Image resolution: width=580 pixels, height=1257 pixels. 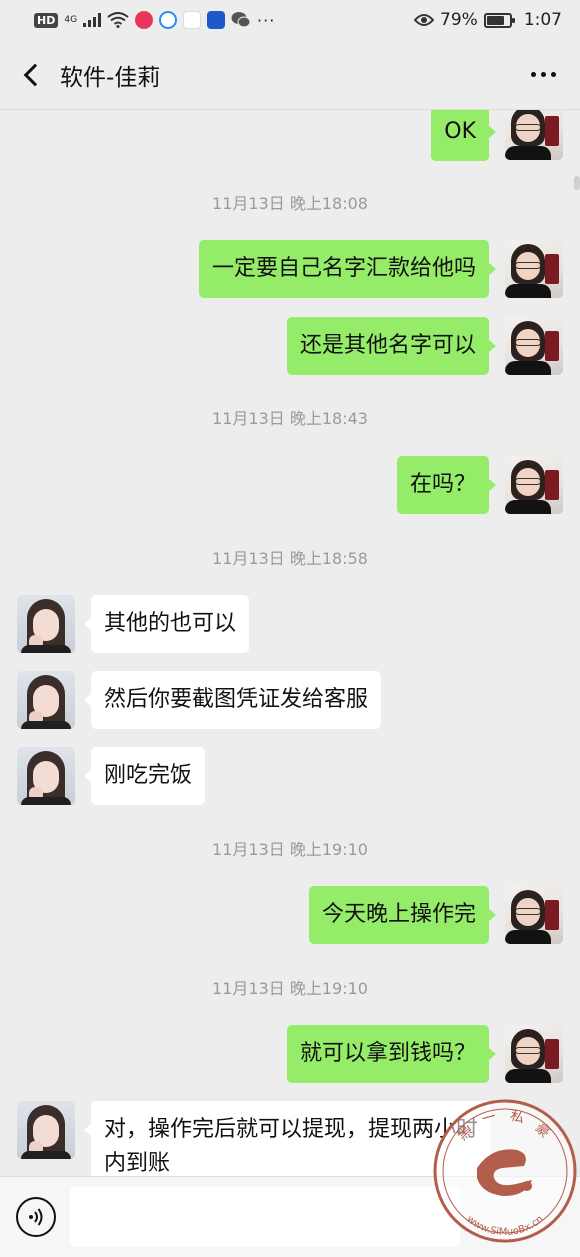 What do you see at coordinates (290, 75) in the screenshot?
I see `chat-header: 软件-佳莉` at bounding box center [290, 75].